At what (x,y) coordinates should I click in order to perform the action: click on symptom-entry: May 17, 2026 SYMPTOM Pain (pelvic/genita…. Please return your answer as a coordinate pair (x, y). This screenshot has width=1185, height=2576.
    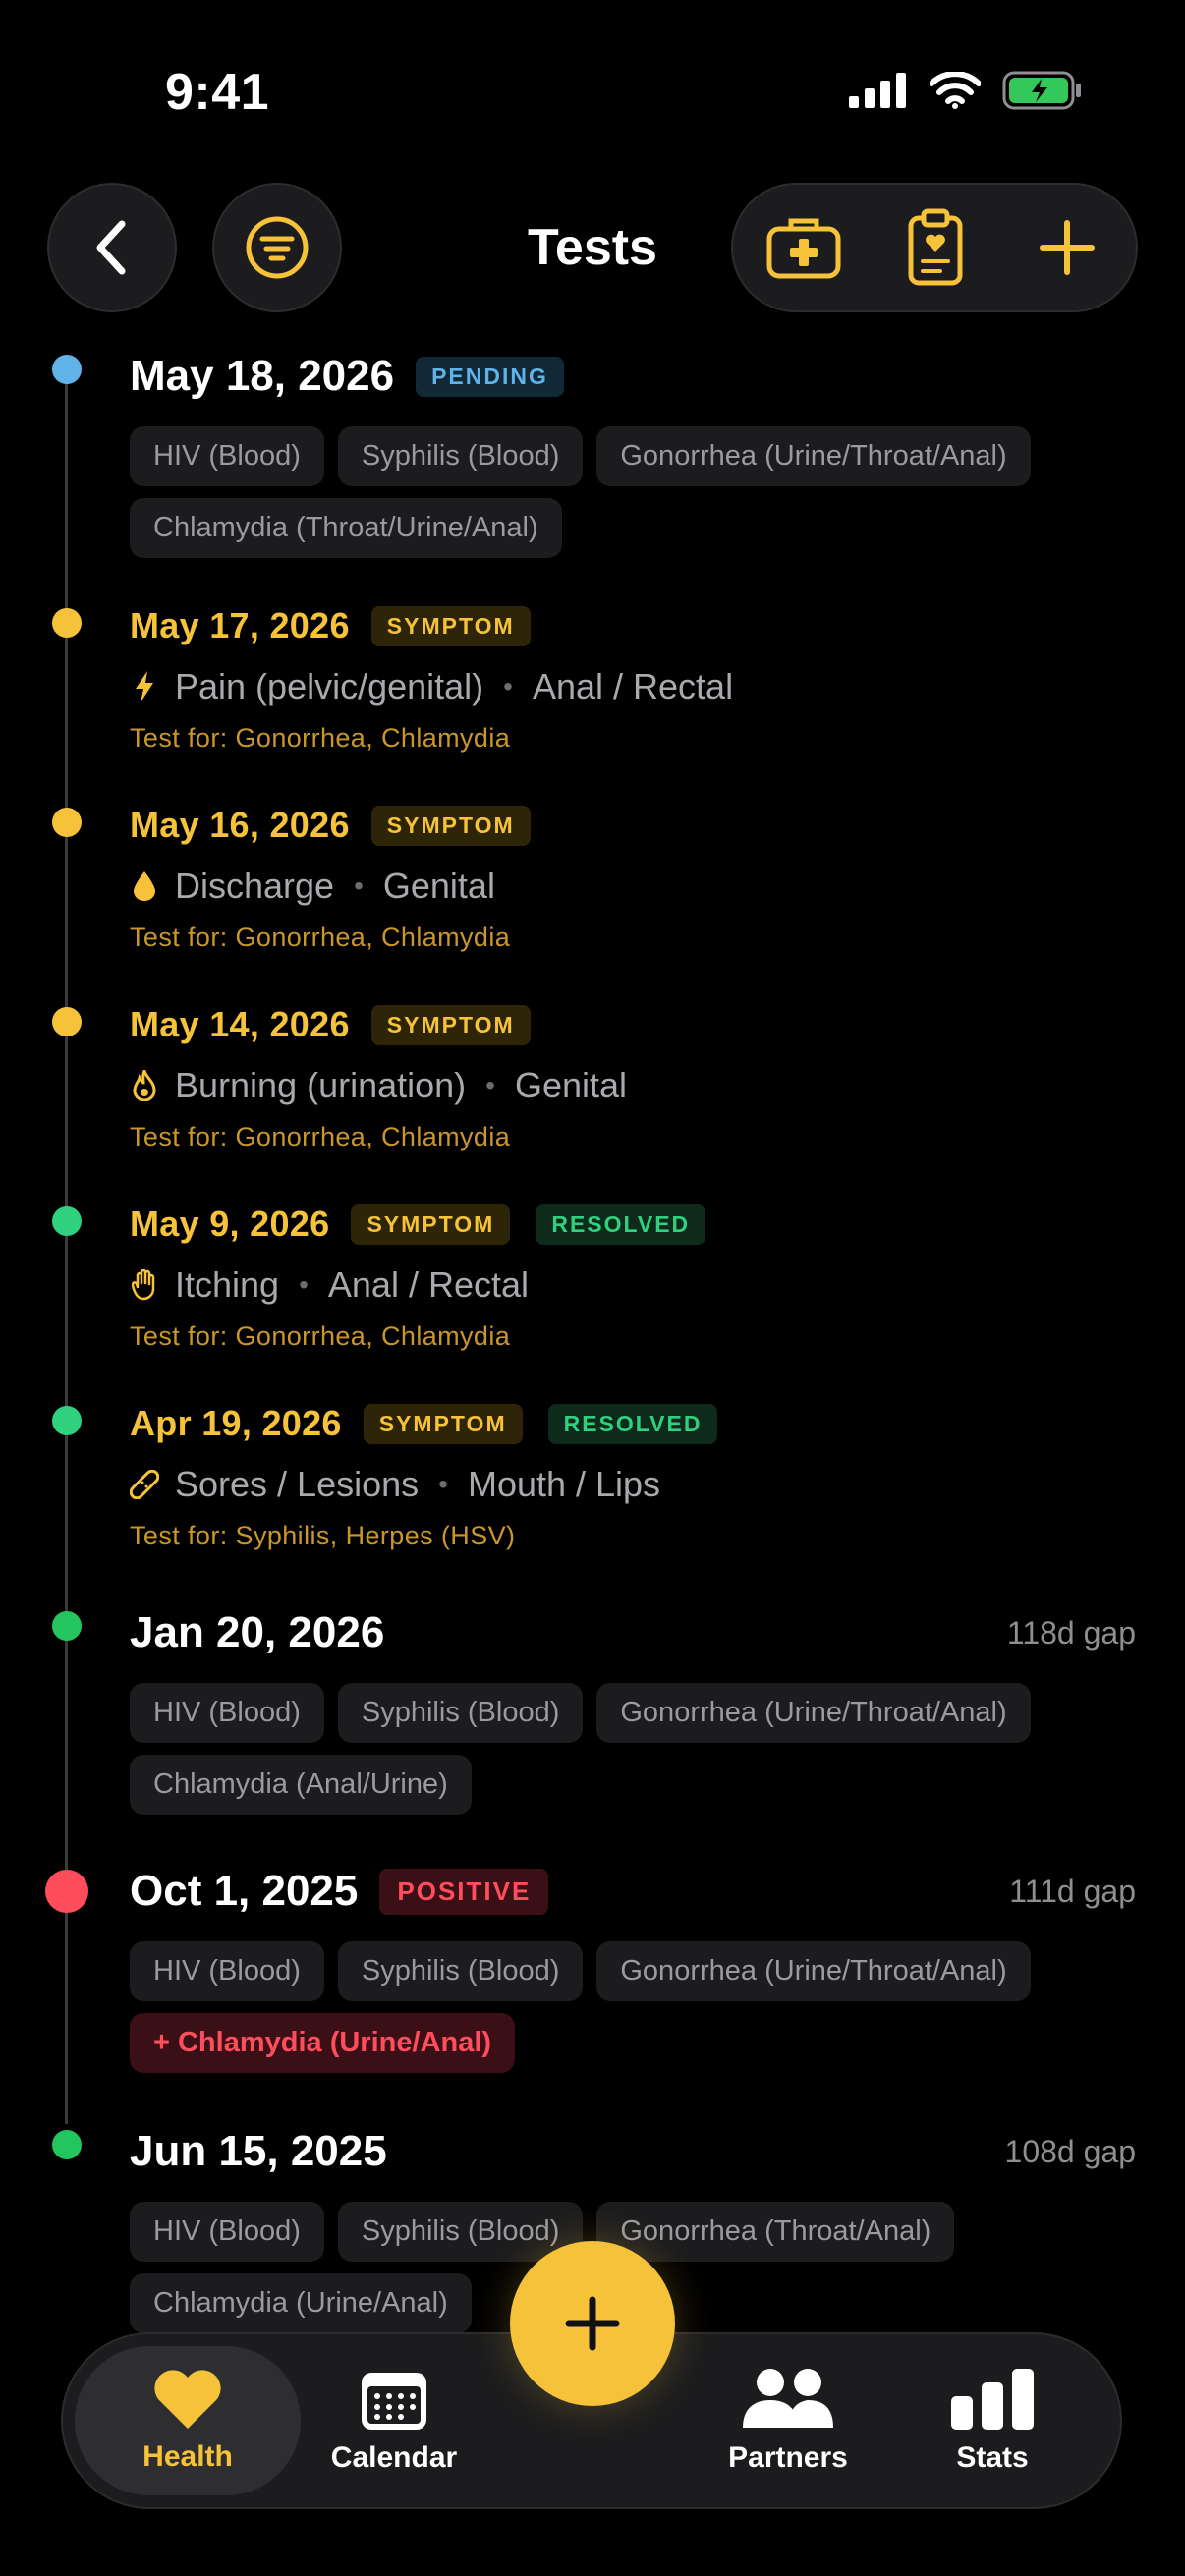
    Looking at the image, I should click on (633, 679).